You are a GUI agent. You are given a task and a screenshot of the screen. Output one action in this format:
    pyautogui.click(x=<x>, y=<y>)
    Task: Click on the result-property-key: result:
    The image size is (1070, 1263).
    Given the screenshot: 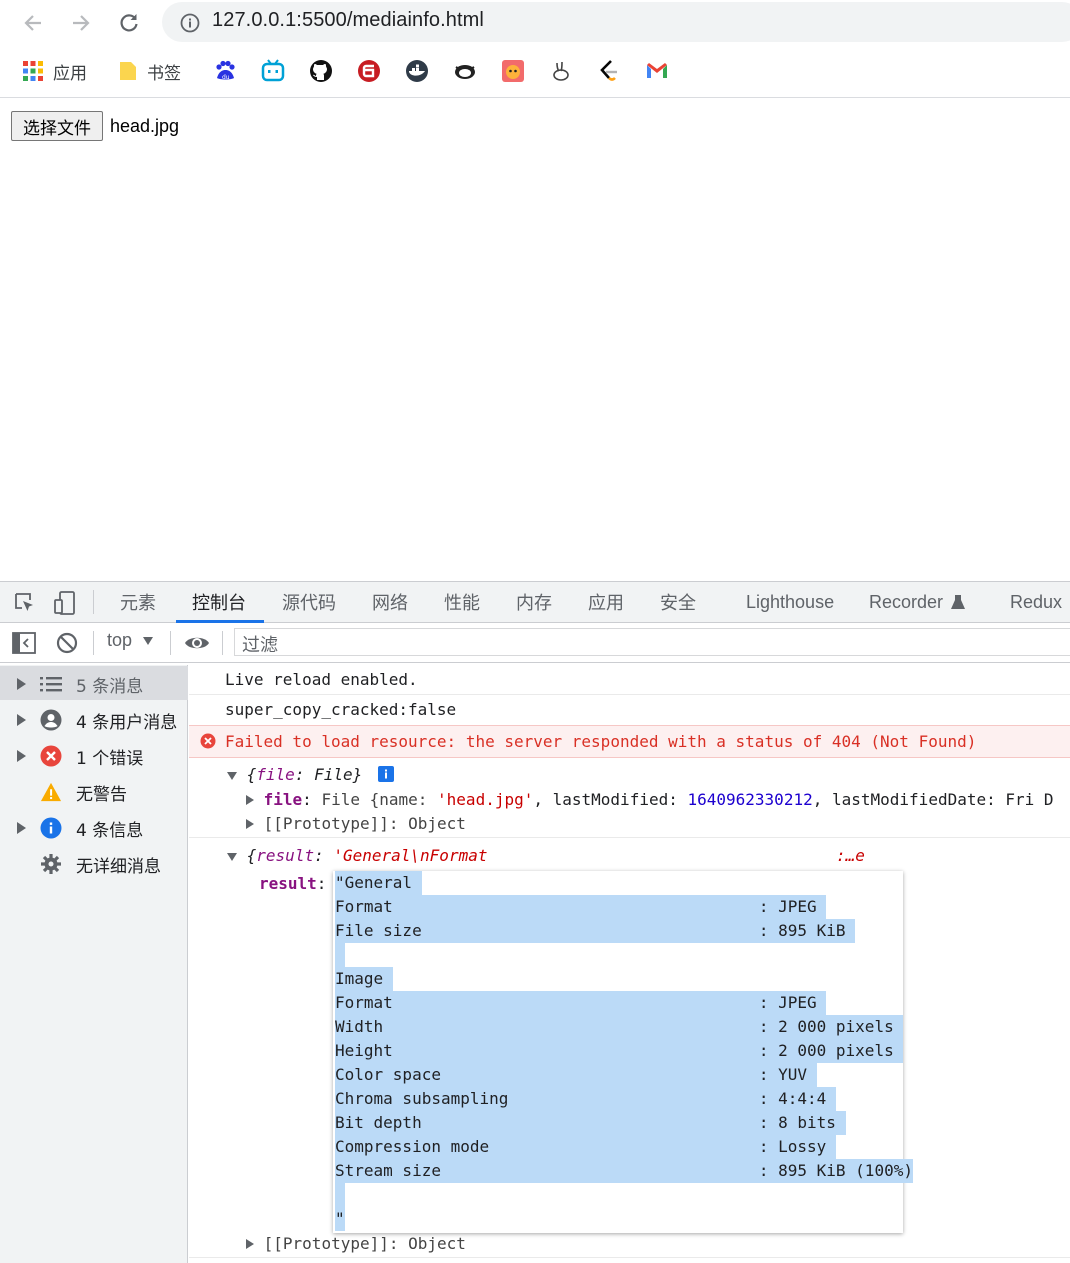 What is the action you would take?
    pyautogui.click(x=293, y=883)
    